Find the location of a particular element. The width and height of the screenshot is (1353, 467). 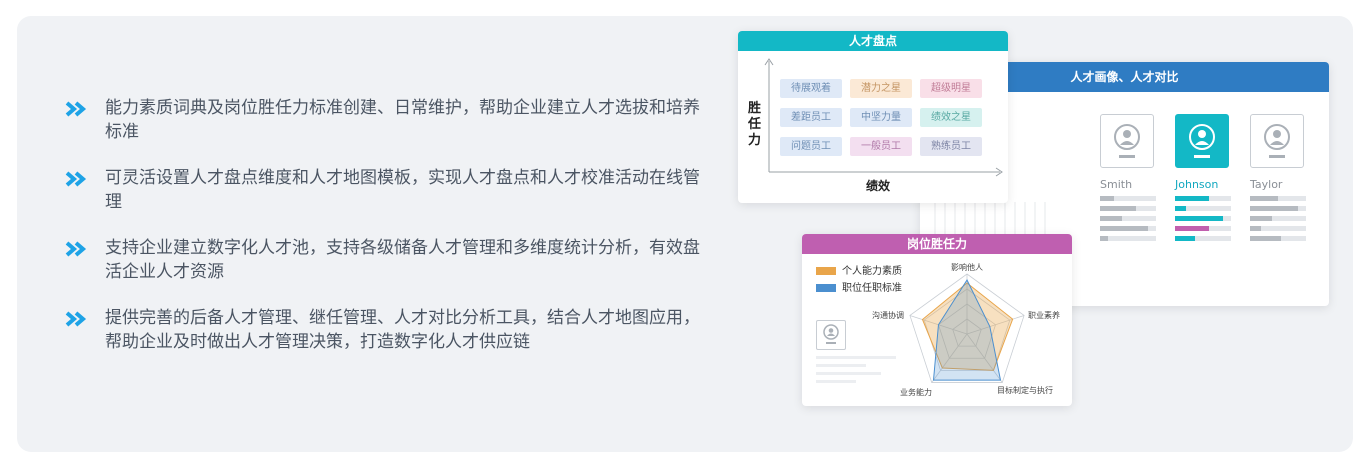

radar-series-standard is located at coordinates (967, 329).